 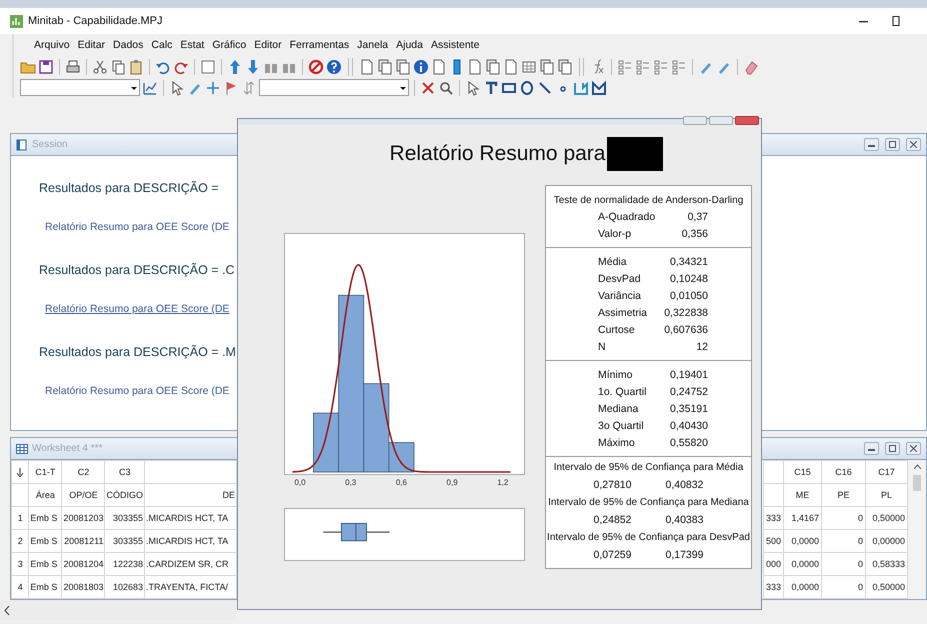 I want to click on copy-icon, so click(x=118, y=66).